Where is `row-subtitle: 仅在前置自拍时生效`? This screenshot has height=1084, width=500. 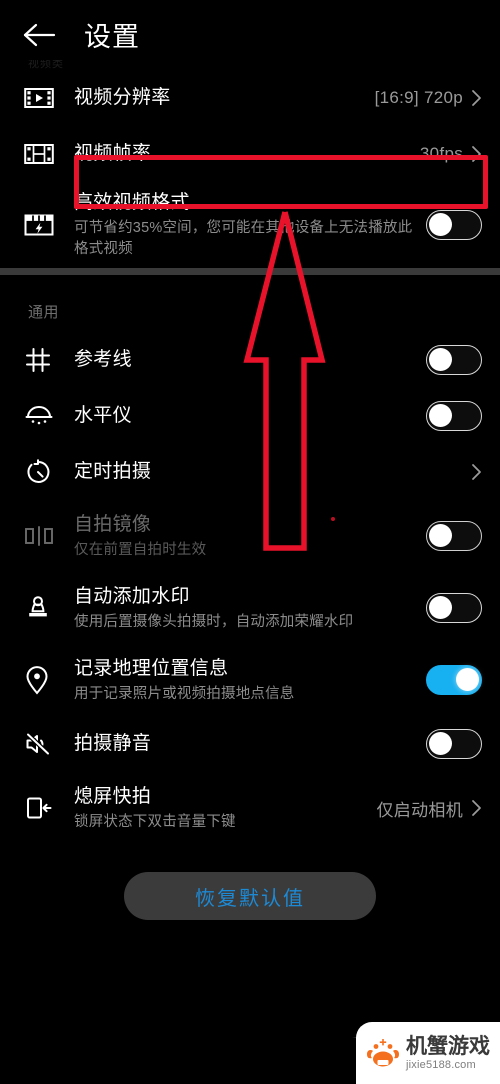 row-subtitle: 仅在前置自拍时生效 is located at coordinates (140, 549).